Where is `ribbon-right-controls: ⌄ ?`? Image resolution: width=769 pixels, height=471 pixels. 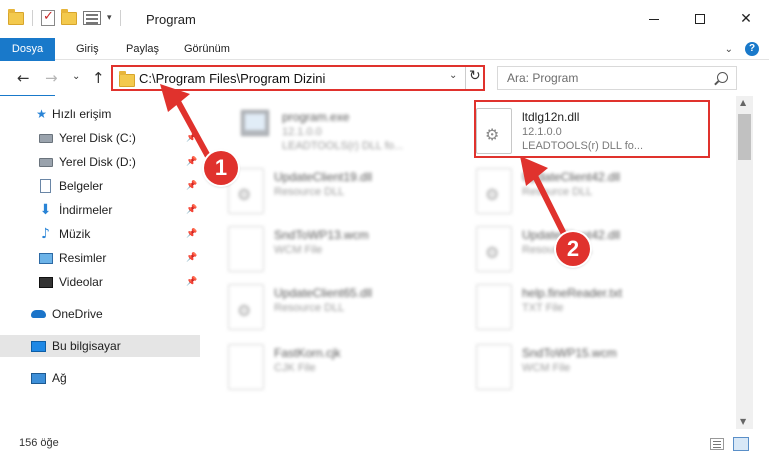 ribbon-right-controls: ⌄ ? is located at coordinates (742, 49).